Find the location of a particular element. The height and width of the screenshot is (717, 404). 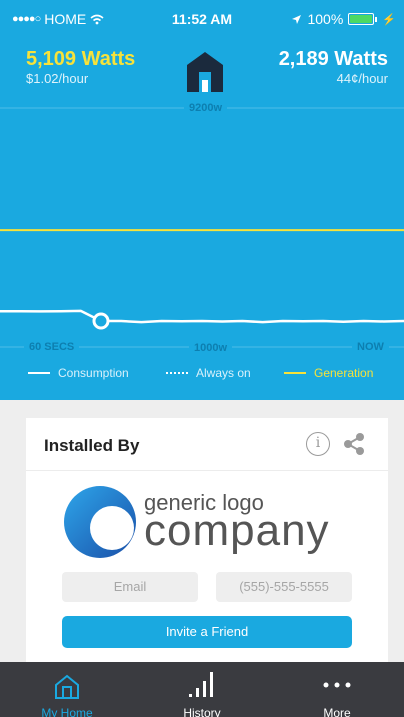

chart-legend: Consumption Always on Generation is located at coordinates (202, 376).